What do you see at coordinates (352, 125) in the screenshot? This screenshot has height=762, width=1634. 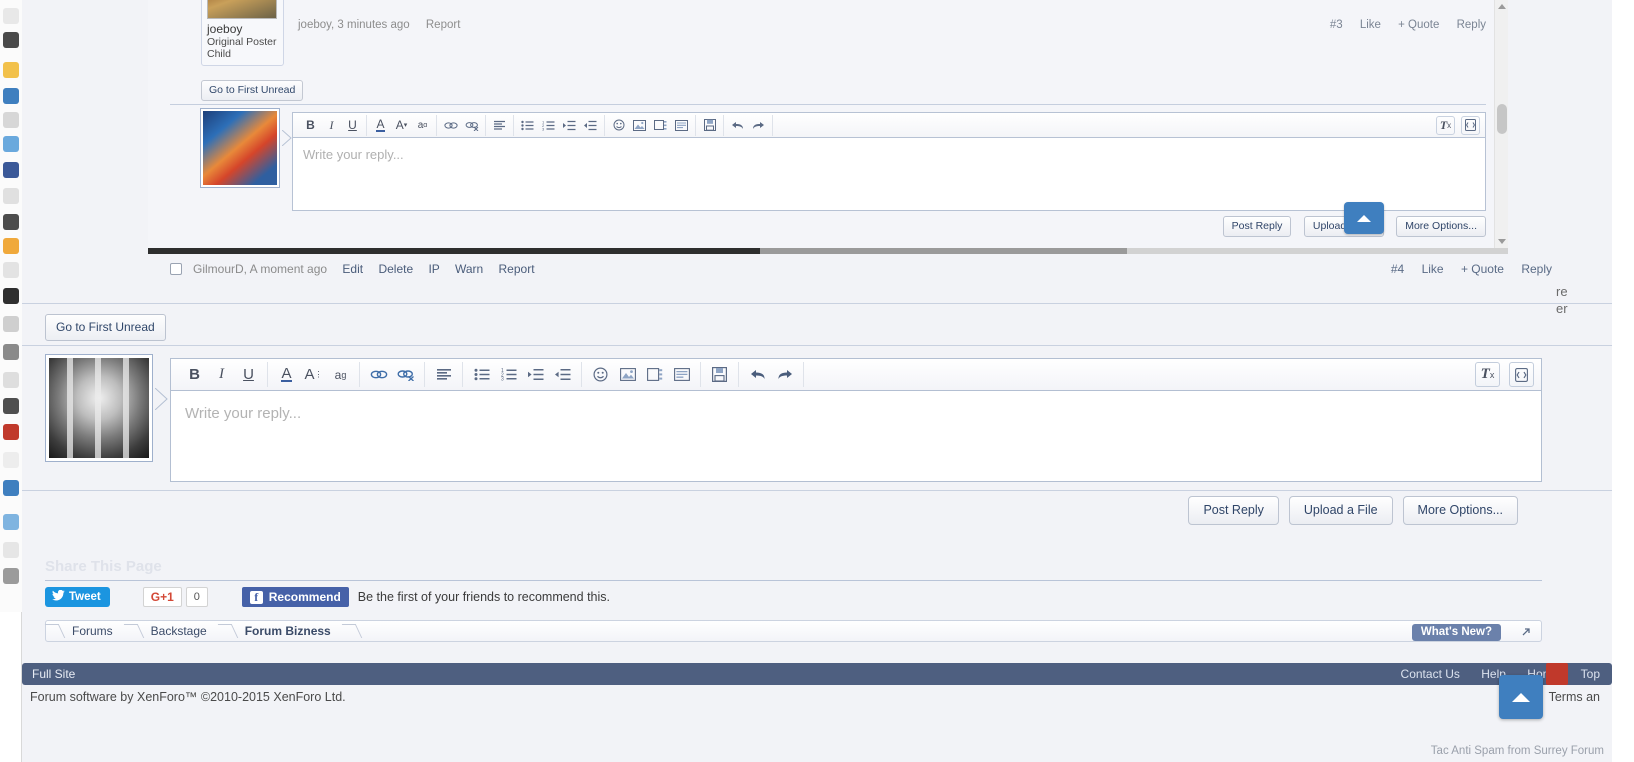 I see `underline-icon: U` at bounding box center [352, 125].